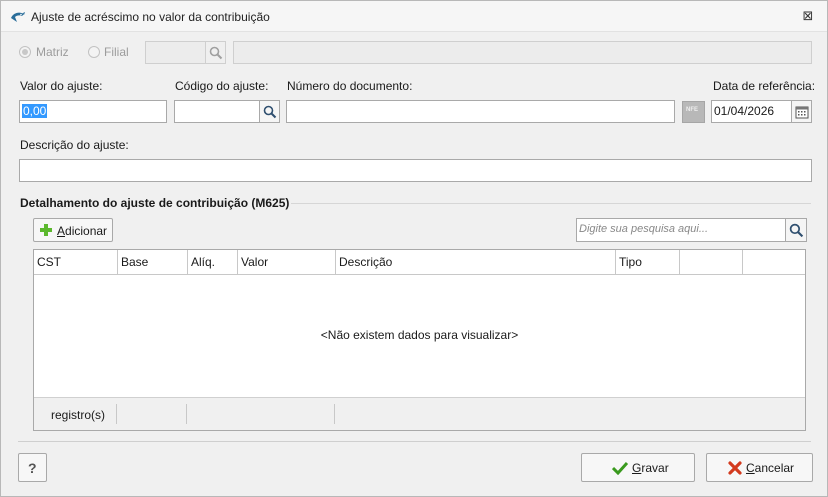 This screenshot has height=497, width=828. Describe the element at coordinates (217, 111) in the screenshot. I see `codigo-ajuste-input` at that location.